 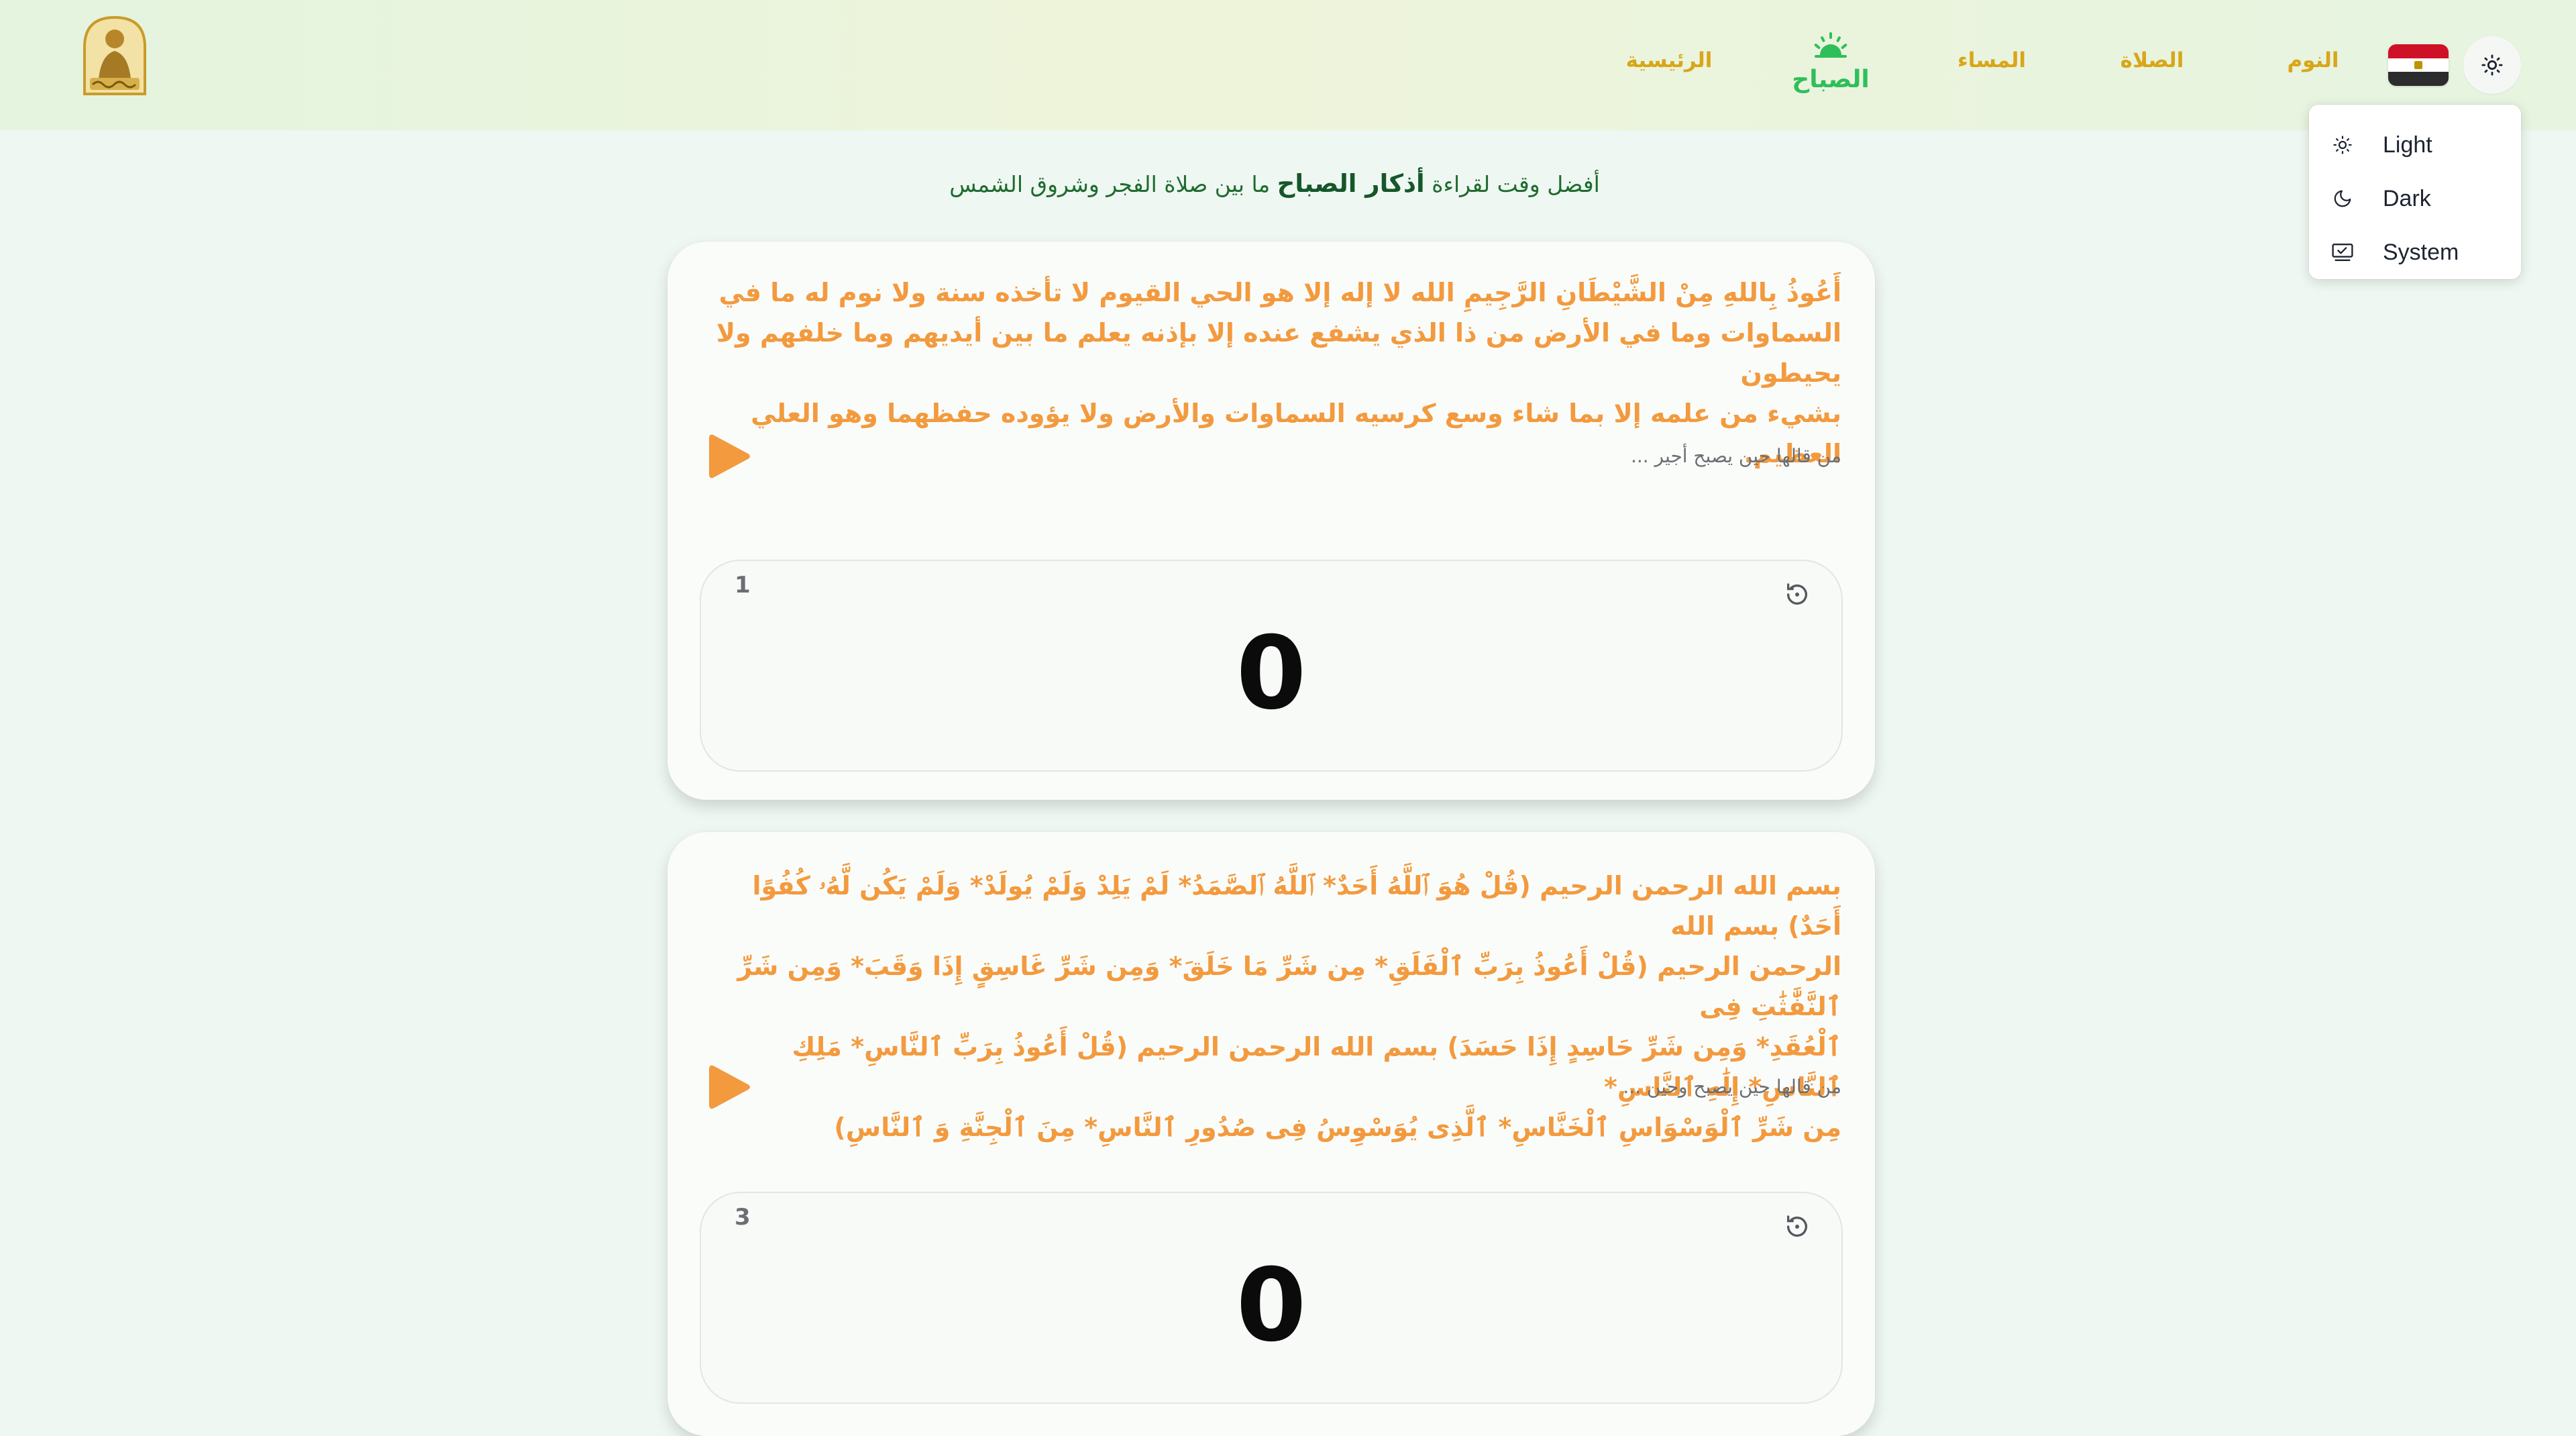 What do you see at coordinates (1351, 183) in the screenshot?
I see `subtitle-highlight: أذكار الصباح` at bounding box center [1351, 183].